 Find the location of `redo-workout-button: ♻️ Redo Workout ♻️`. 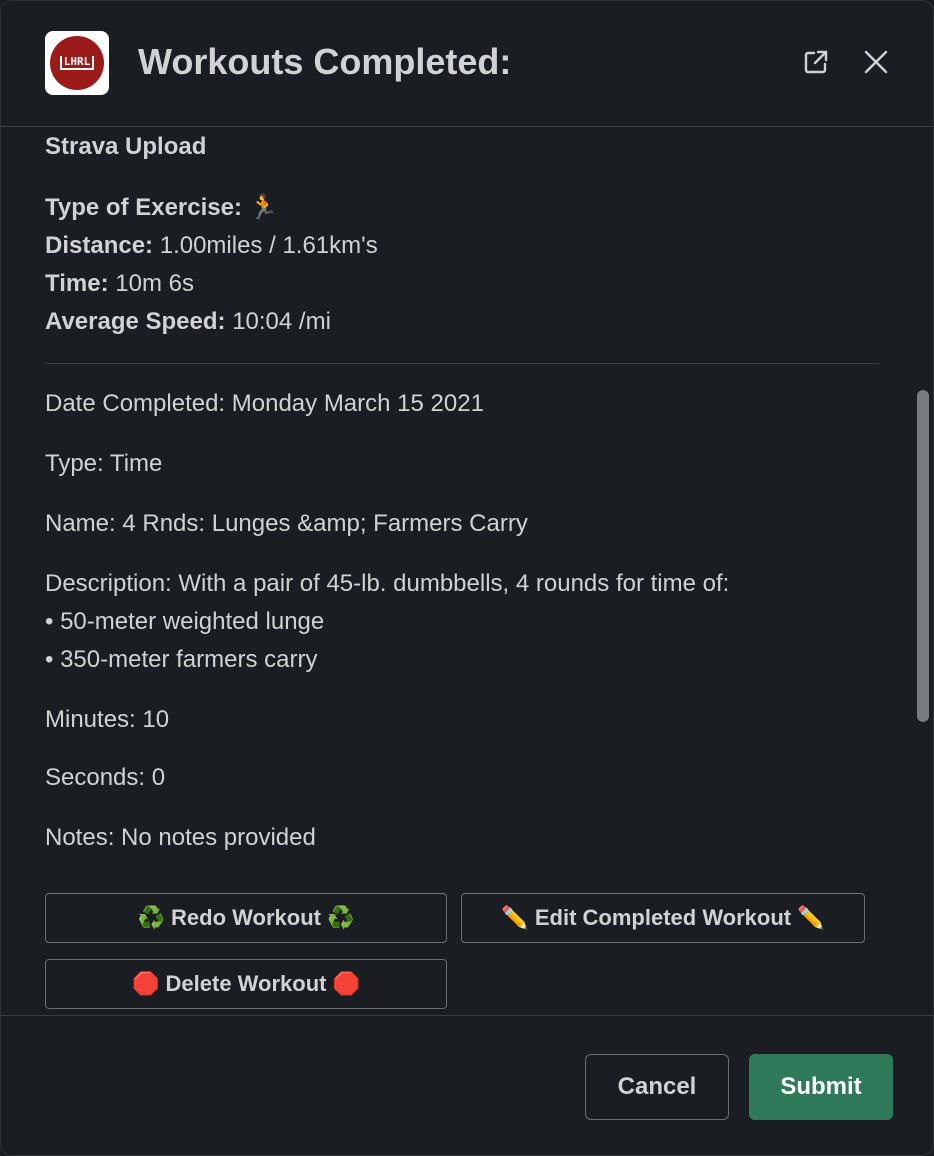

redo-workout-button: ♻️ Redo Workout ♻️ is located at coordinates (246, 918).